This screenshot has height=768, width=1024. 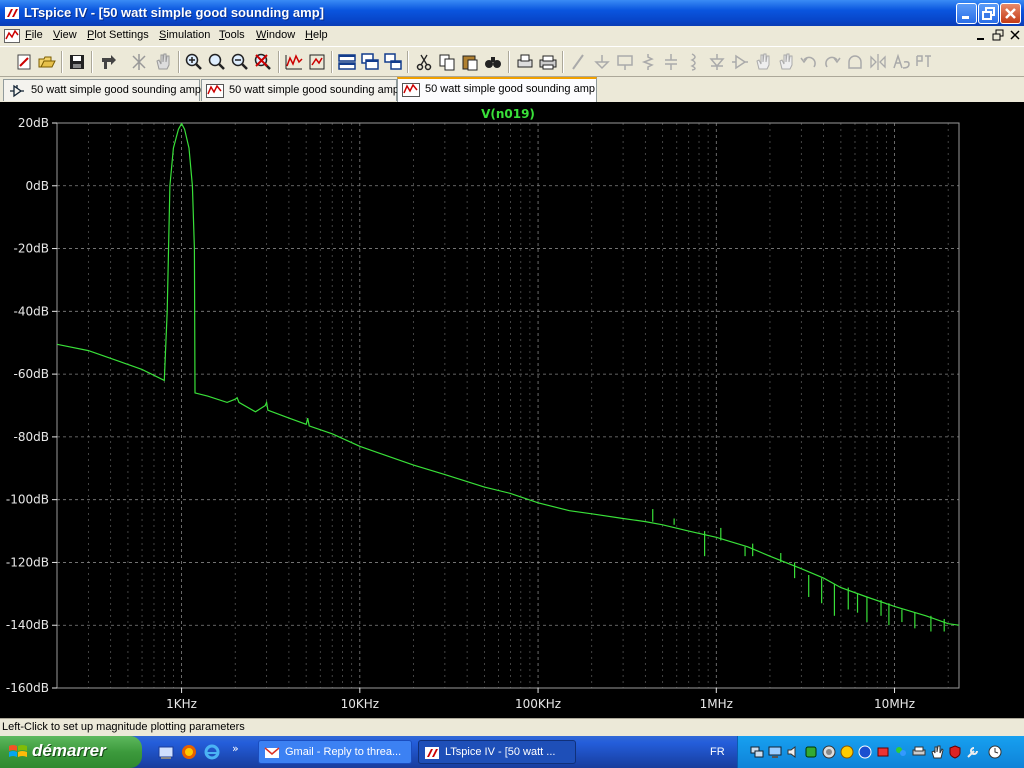 I want to click on mdi-minimize-icon, so click(x=981, y=35).